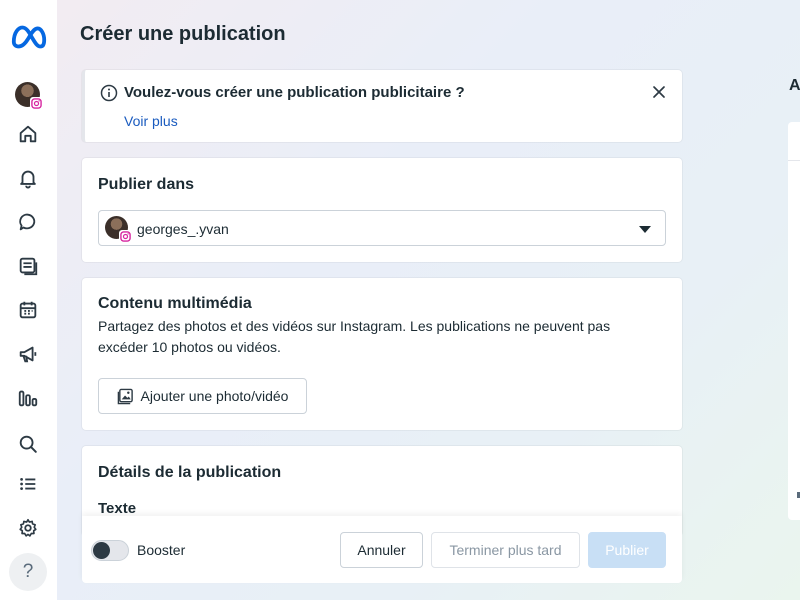 This screenshot has height=600, width=800. What do you see at coordinates (28, 398) in the screenshot?
I see `insights-icon` at bounding box center [28, 398].